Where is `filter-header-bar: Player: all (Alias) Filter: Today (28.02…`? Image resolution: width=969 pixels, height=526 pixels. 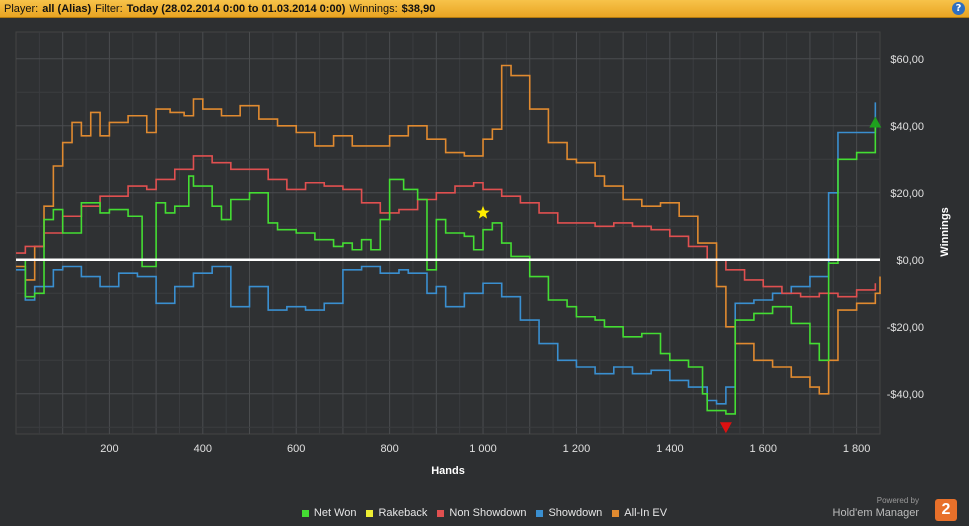 filter-header-bar: Player: all (Alias) Filter: Today (28.02… is located at coordinates (484, 9).